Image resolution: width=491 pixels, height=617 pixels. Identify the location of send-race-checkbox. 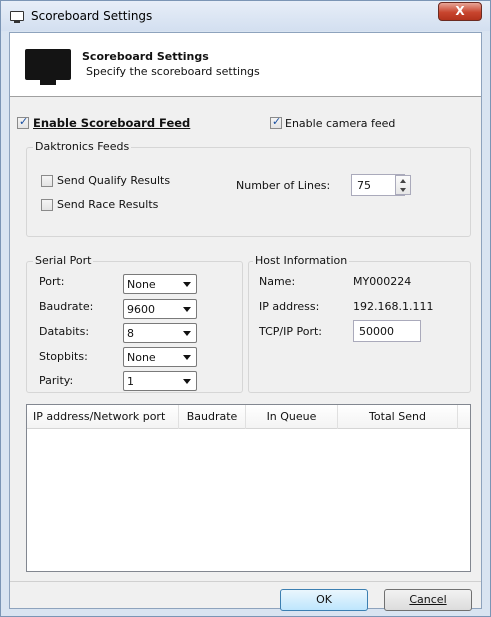
(47, 205).